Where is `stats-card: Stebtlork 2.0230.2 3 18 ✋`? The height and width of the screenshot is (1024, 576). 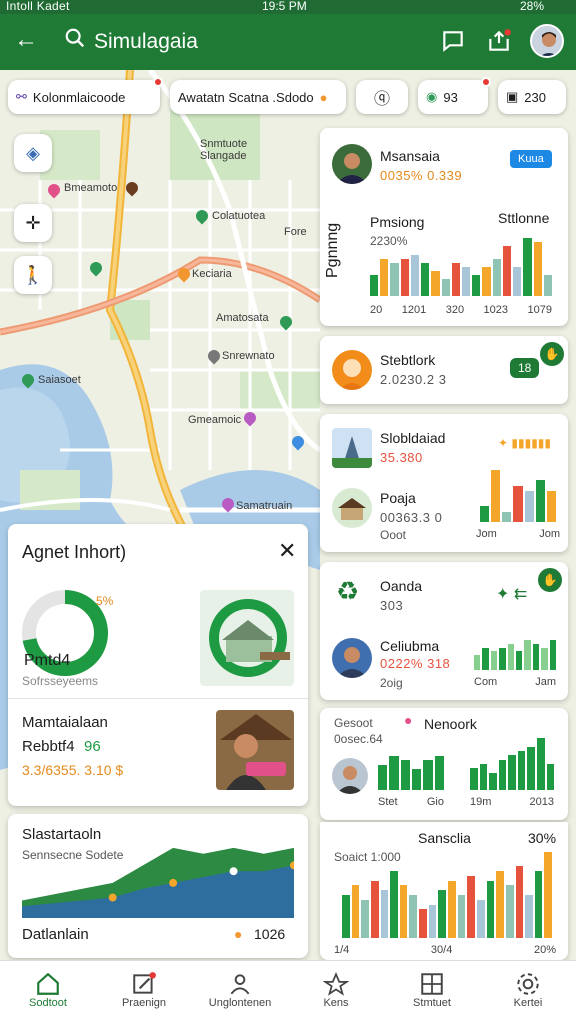 stats-card: Stebtlork 2.0230.2 3 18 ✋ is located at coordinates (444, 370).